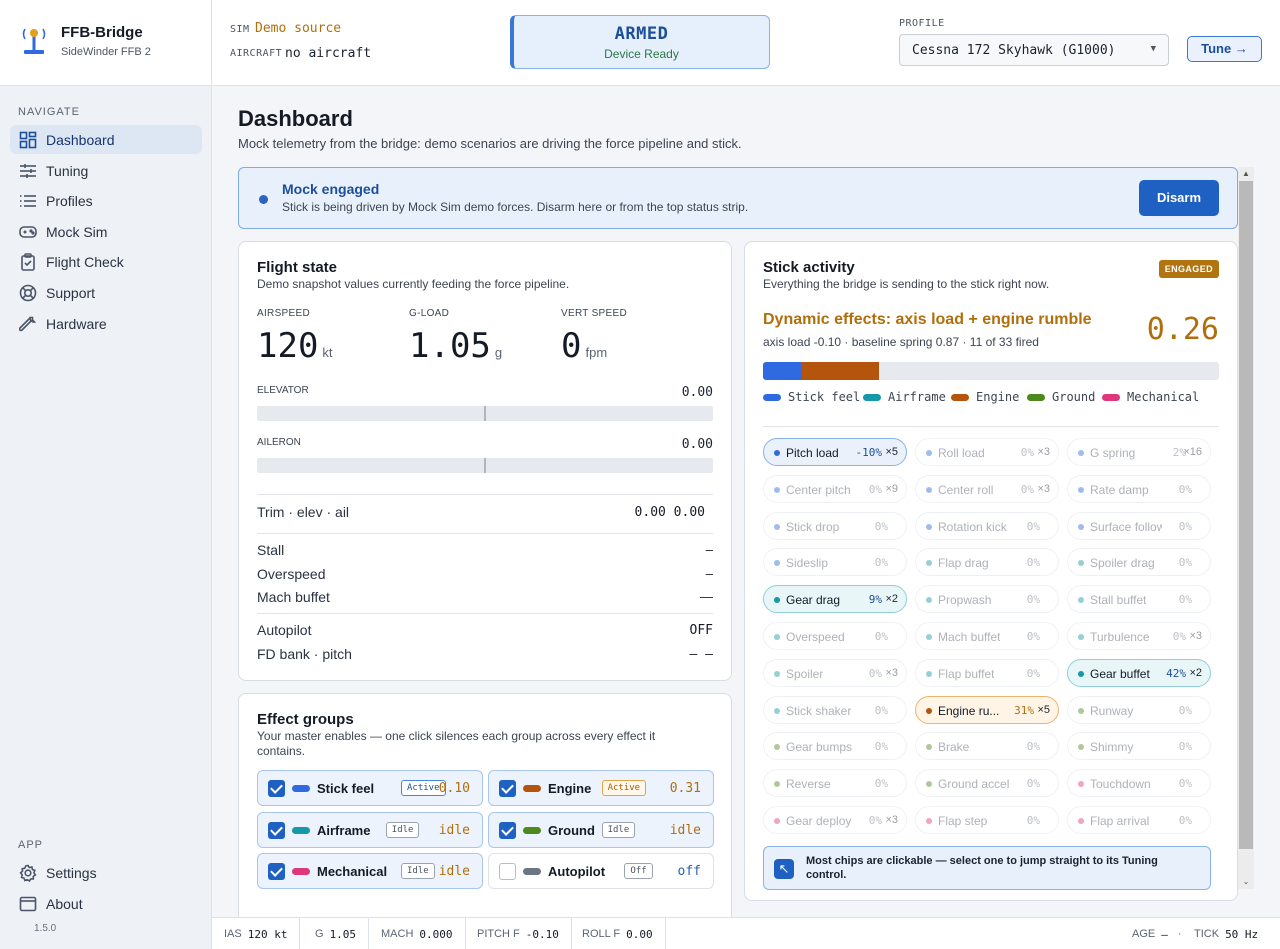 The width and height of the screenshot is (1280, 949). Describe the element at coordinates (807, 563) in the screenshot. I see `chip-label: Sideslip` at that location.